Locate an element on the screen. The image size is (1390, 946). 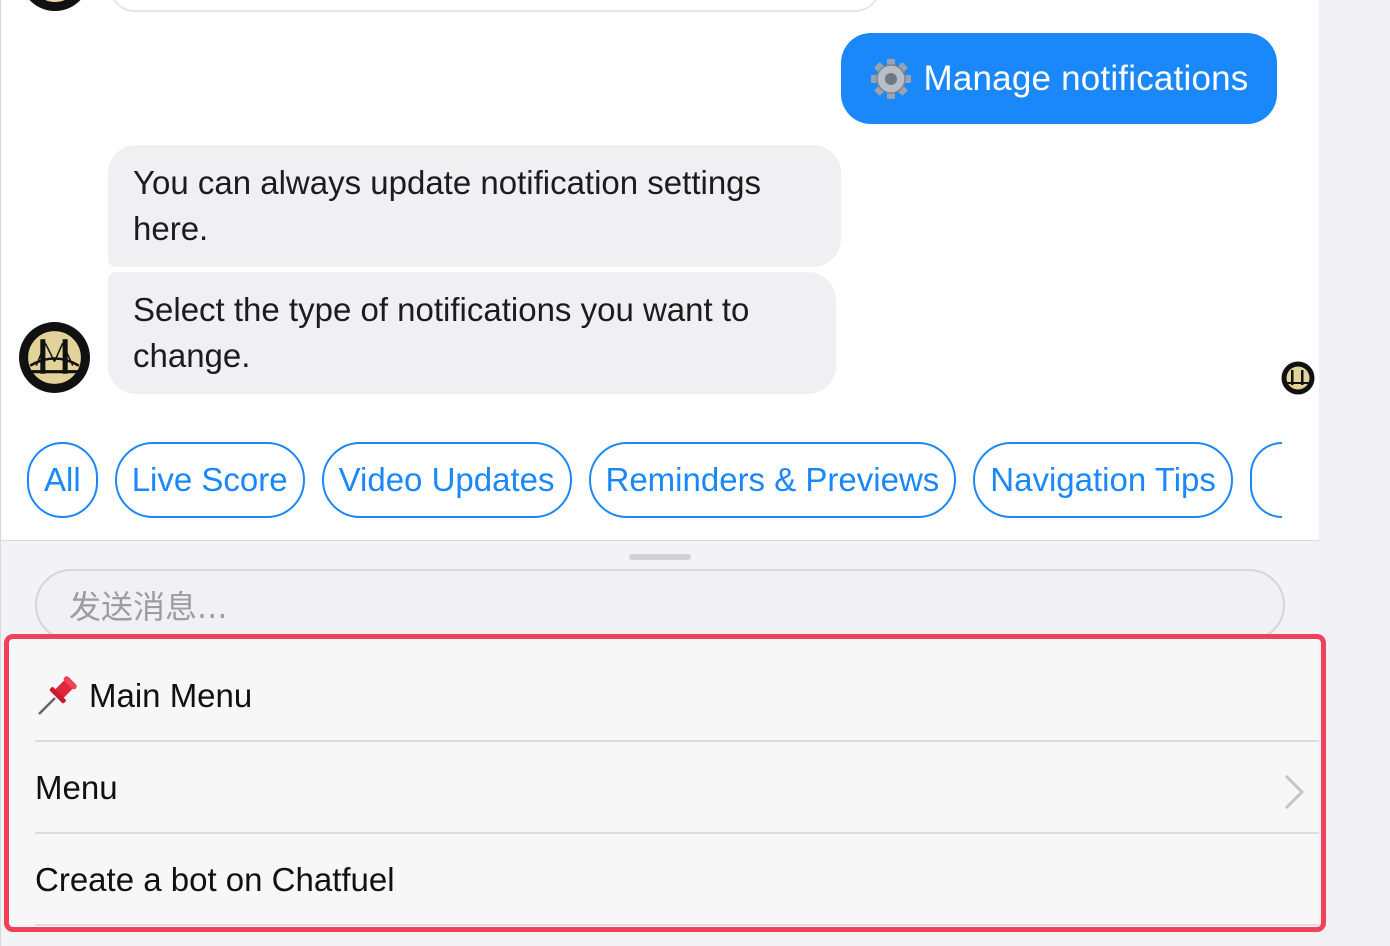
quick-reply-label: All is located at coordinates (62, 479).